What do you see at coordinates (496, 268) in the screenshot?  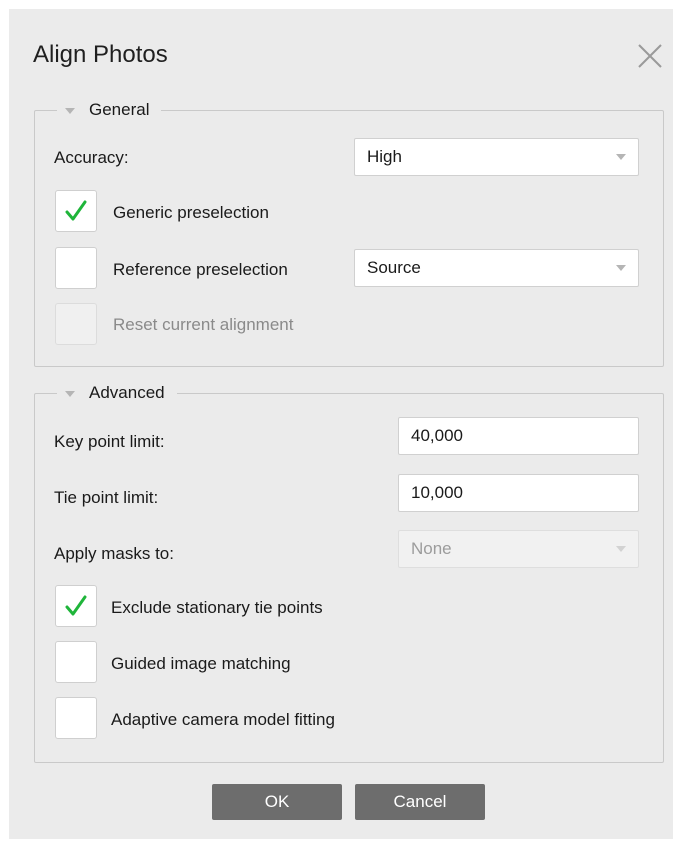 I see `reference-source-select: Source` at bounding box center [496, 268].